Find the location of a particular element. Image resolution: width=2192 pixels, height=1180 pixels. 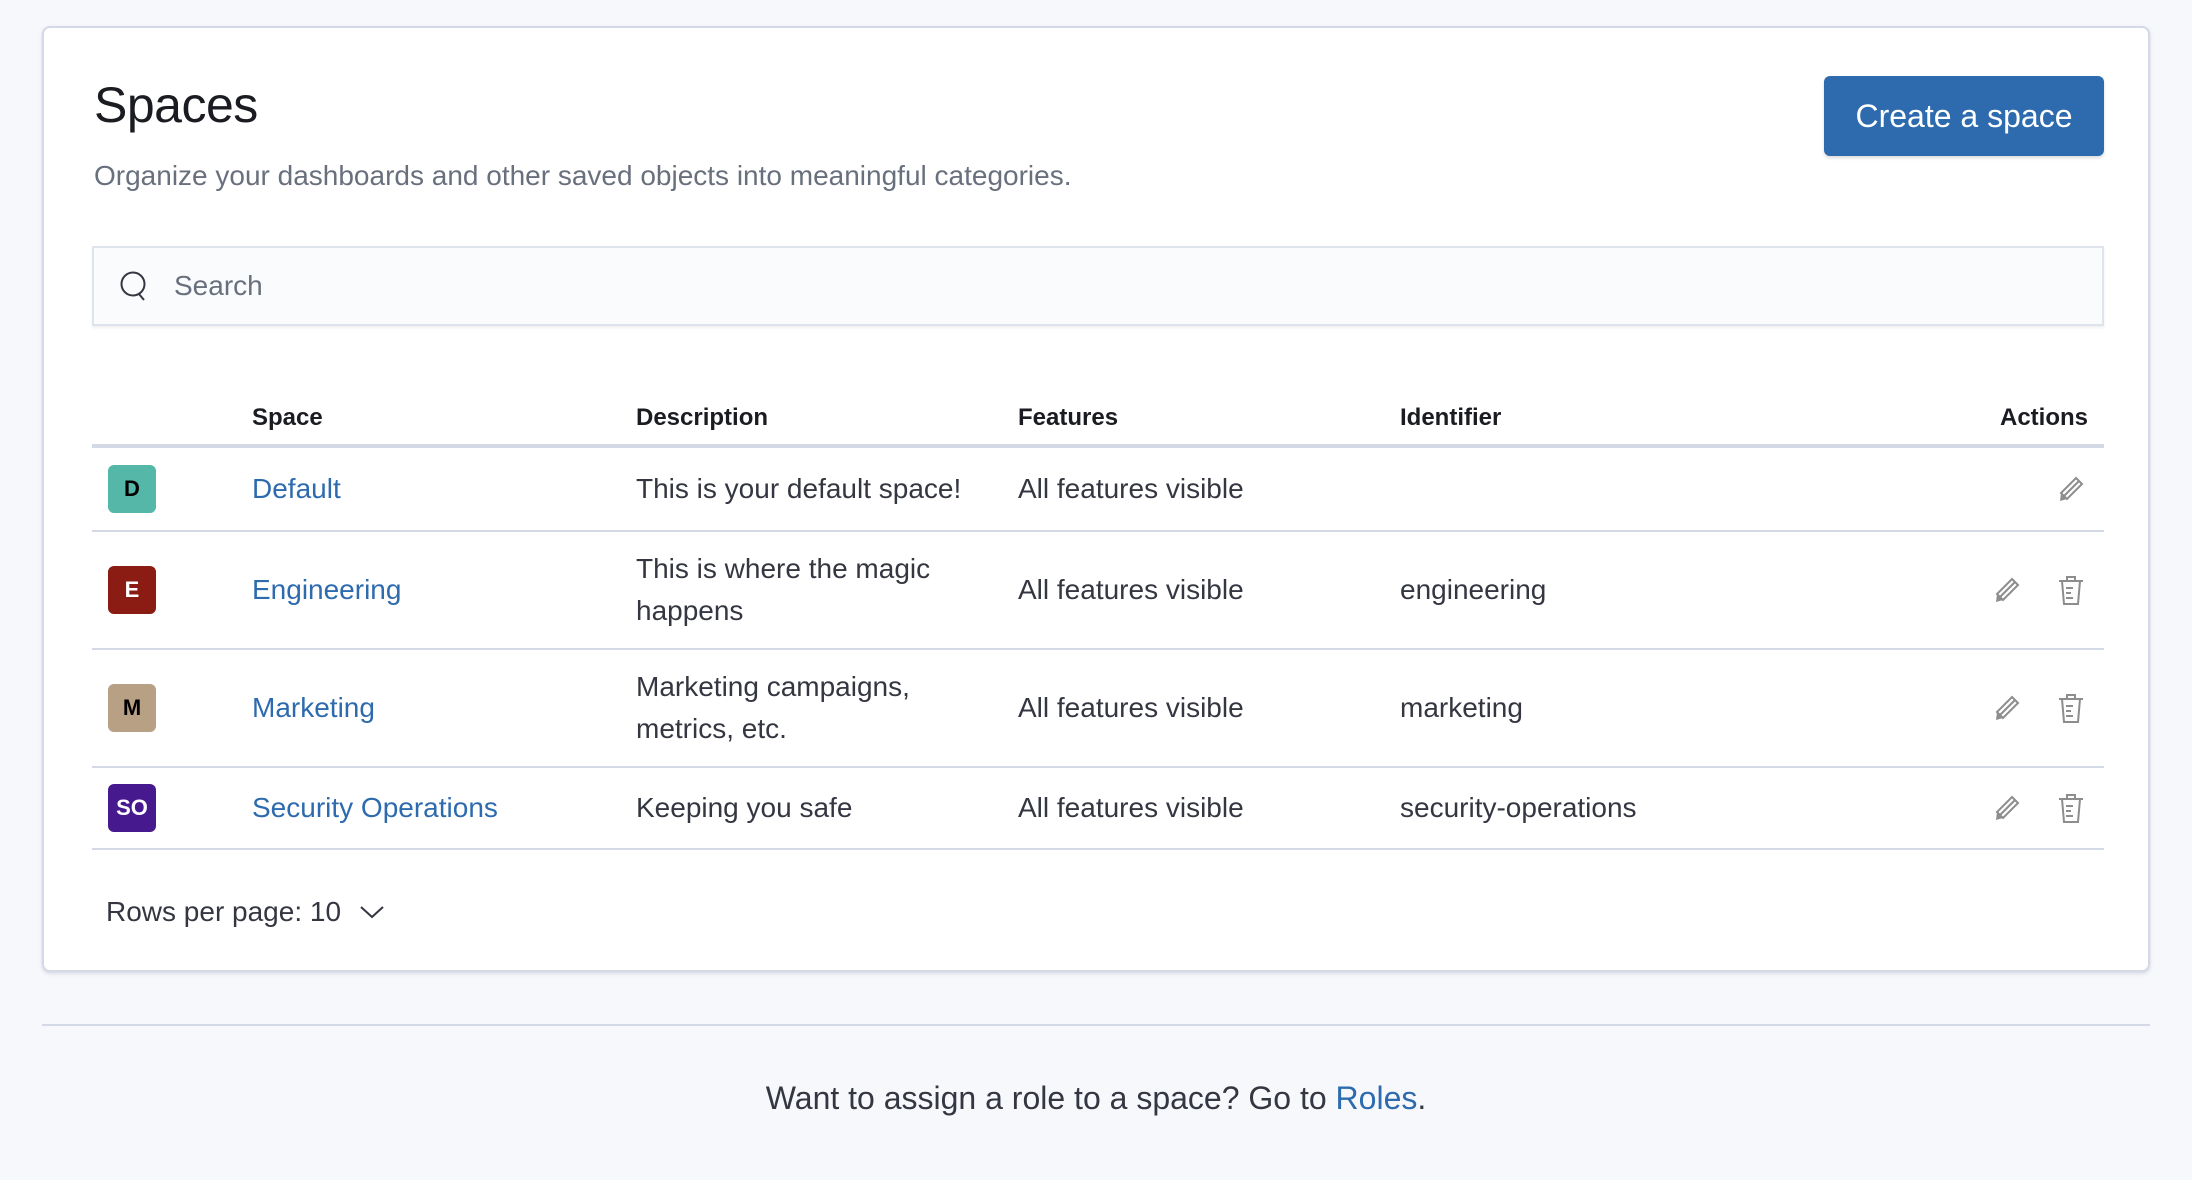

space-name-link: Security Operations is located at coordinates (375, 807).